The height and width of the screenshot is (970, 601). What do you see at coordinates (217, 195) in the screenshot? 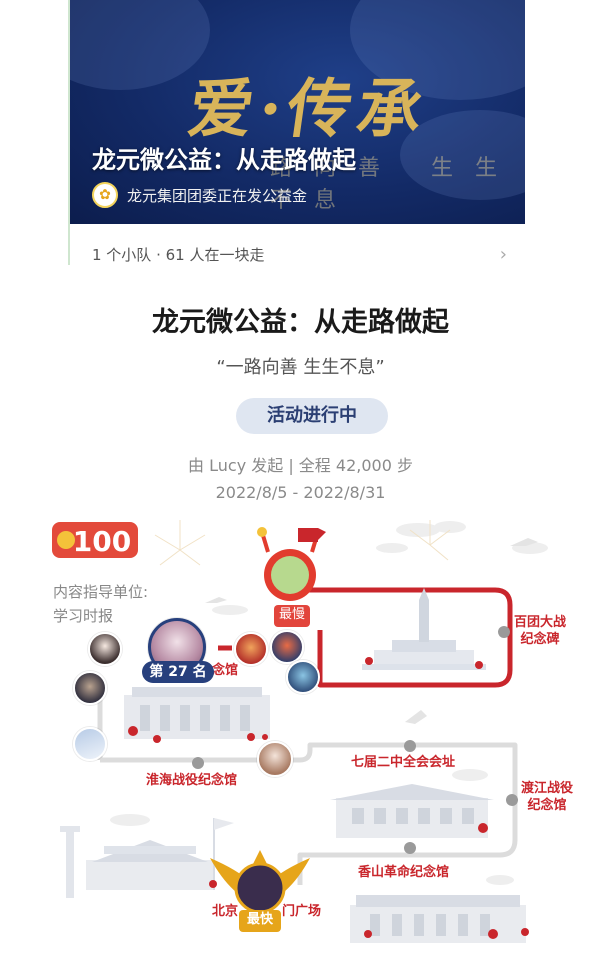
I see `org-name: 龙元集团团委正在发公益金` at bounding box center [217, 195].